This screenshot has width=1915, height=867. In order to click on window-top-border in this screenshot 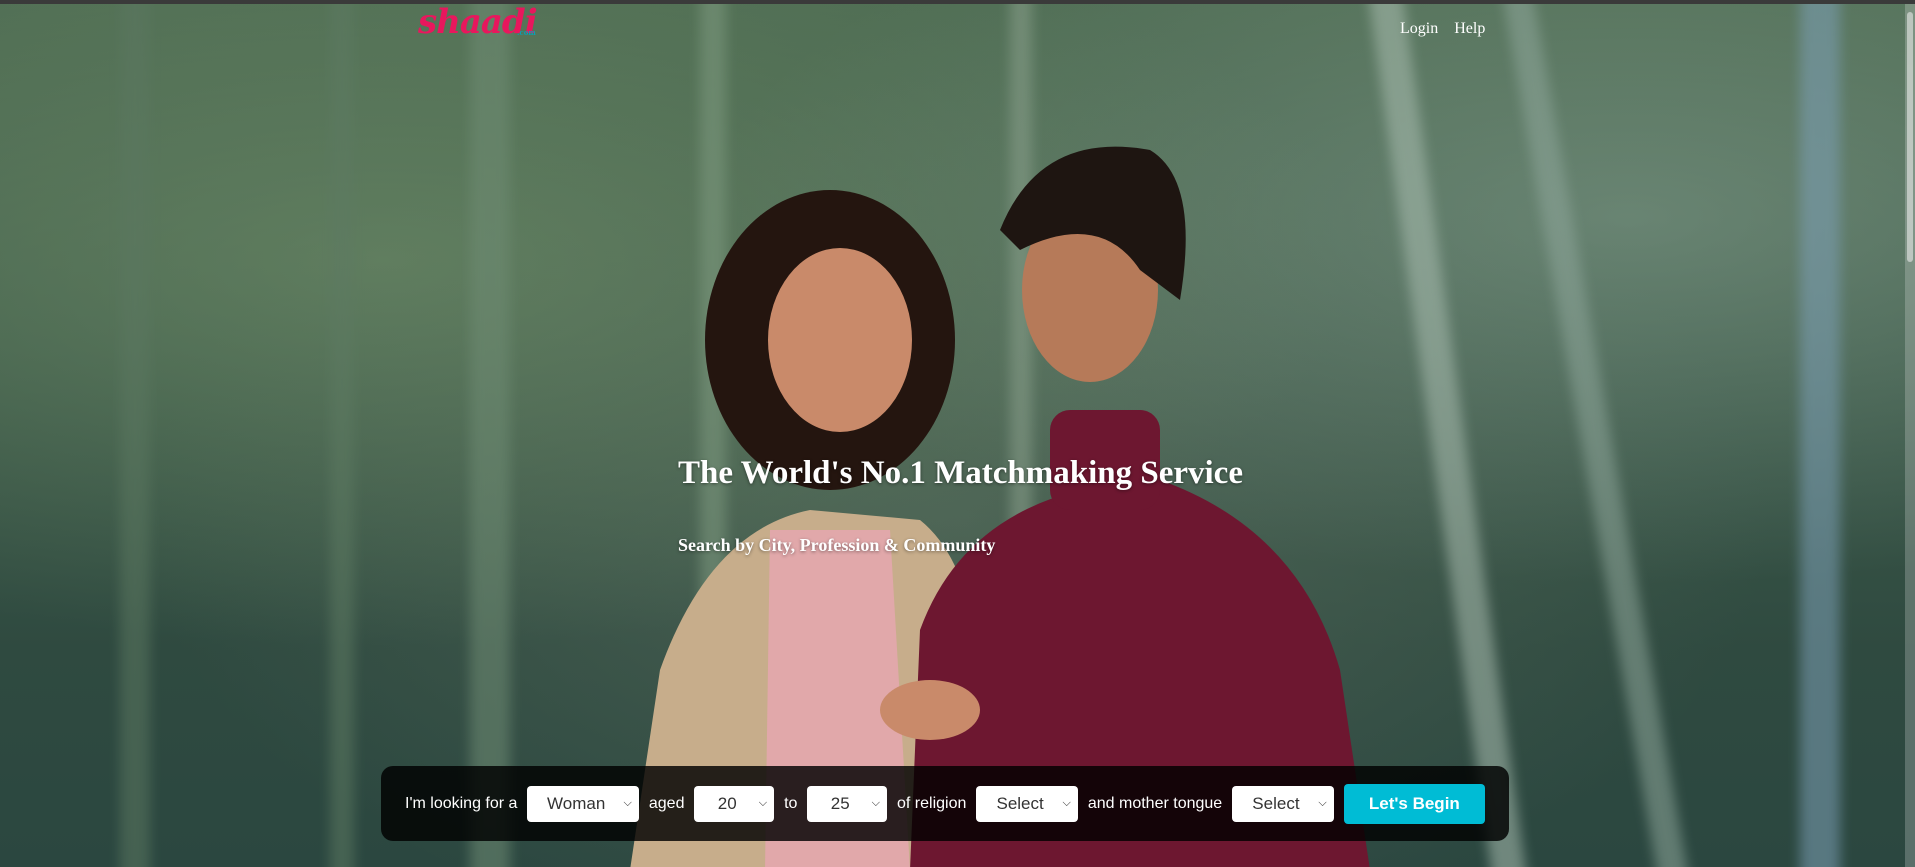, I will do `click(957, 2)`.